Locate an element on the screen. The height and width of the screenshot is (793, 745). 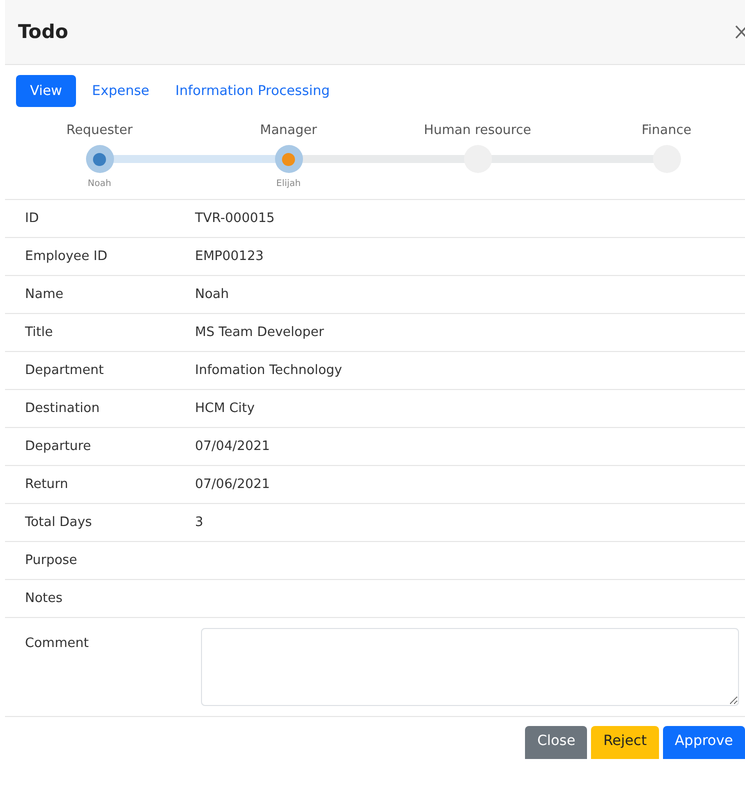
field-value: Noah is located at coordinates (212, 294).